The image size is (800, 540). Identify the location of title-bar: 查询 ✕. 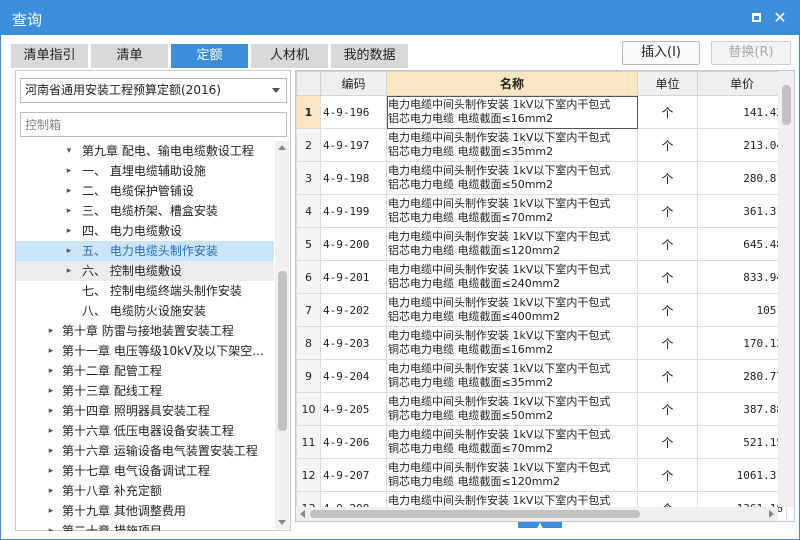
(400, 18).